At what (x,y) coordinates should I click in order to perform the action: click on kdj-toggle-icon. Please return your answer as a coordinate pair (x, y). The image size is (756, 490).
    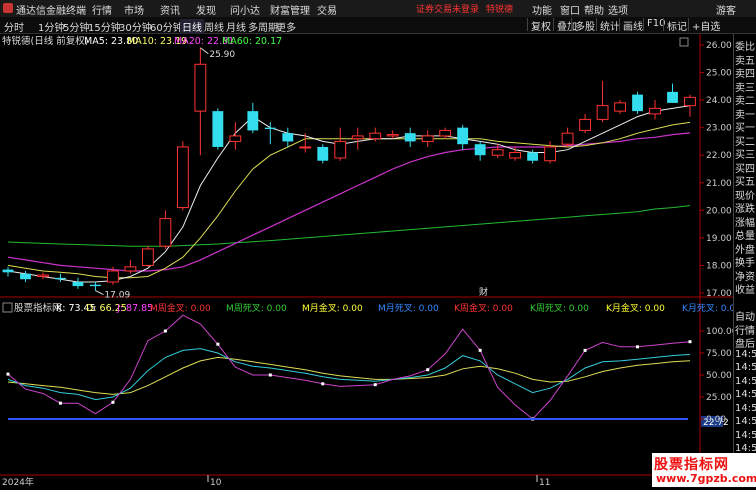
    Looking at the image, I should click on (7, 307).